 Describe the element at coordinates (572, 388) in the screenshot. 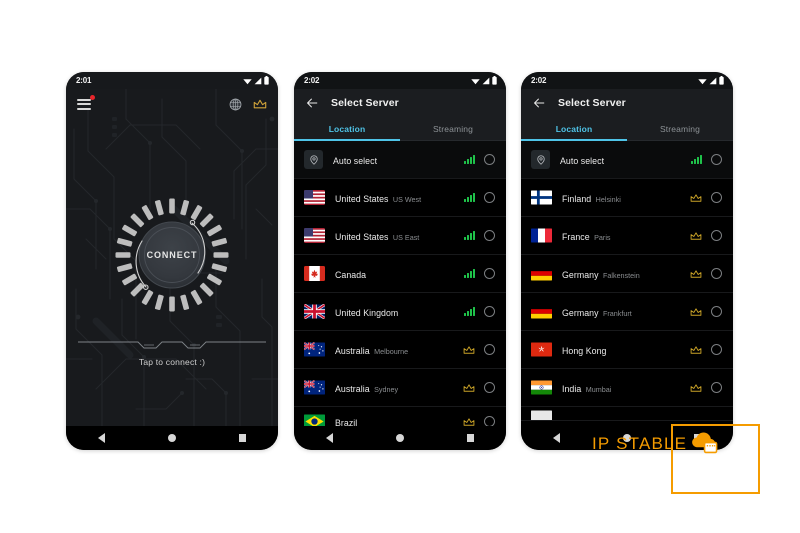

I see `server-name: India` at that location.